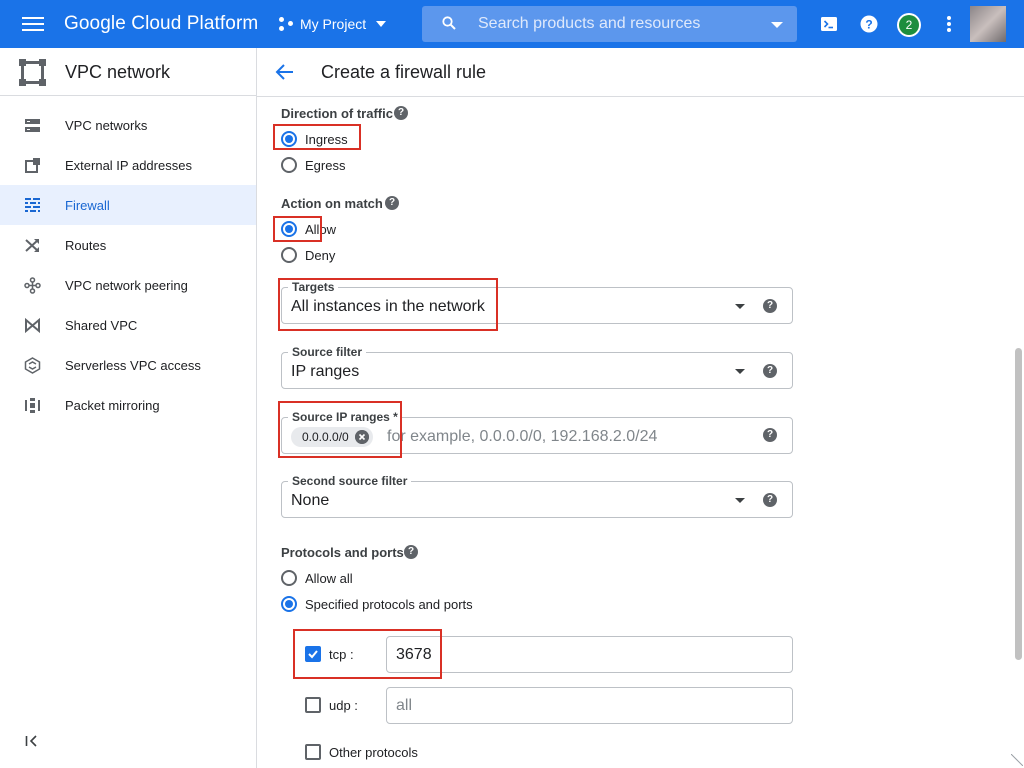  What do you see at coordinates (740, 500) in the screenshot?
I see `dropdown-arrow-icon` at bounding box center [740, 500].